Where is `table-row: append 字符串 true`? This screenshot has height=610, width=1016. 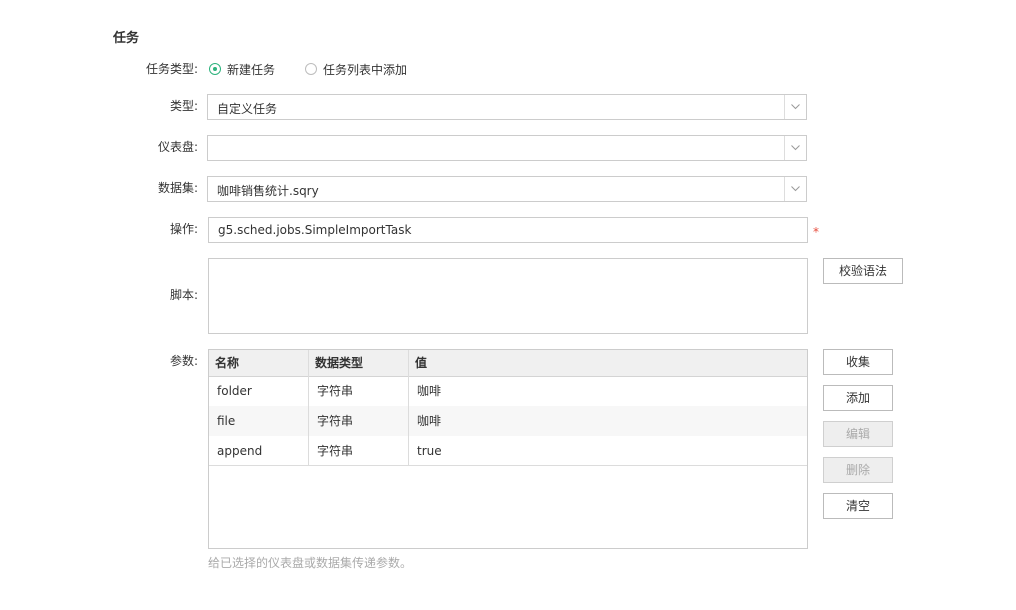
table-row: append 字符串 true is located at coordinates (508, 451).